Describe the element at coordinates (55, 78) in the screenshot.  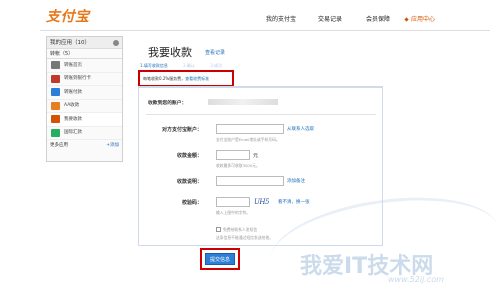
I see `bank-card-icon` at that location.